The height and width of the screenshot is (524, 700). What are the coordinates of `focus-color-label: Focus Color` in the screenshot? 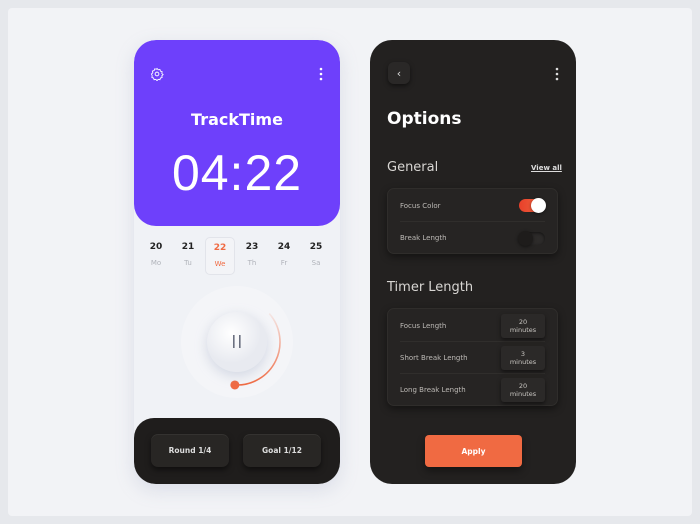 It's located at (420, 205).